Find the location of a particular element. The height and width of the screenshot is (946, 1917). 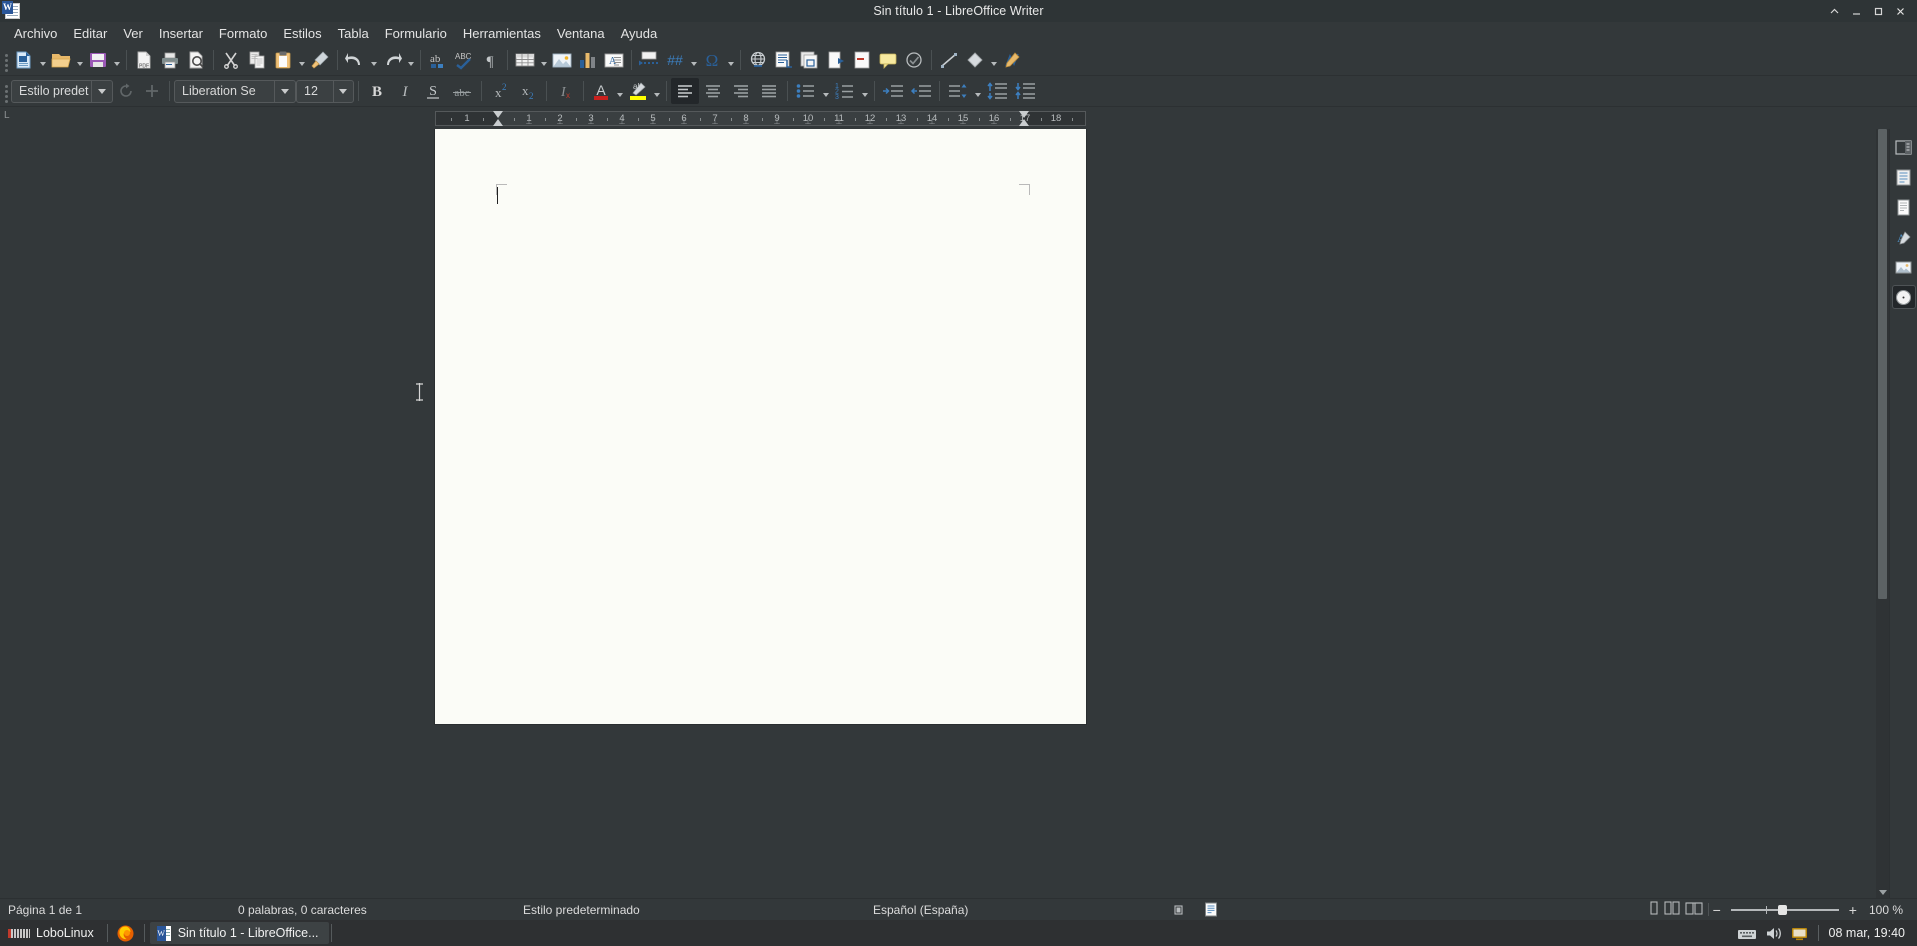

font-size-value: 12 is located at coordinates (315, 91).